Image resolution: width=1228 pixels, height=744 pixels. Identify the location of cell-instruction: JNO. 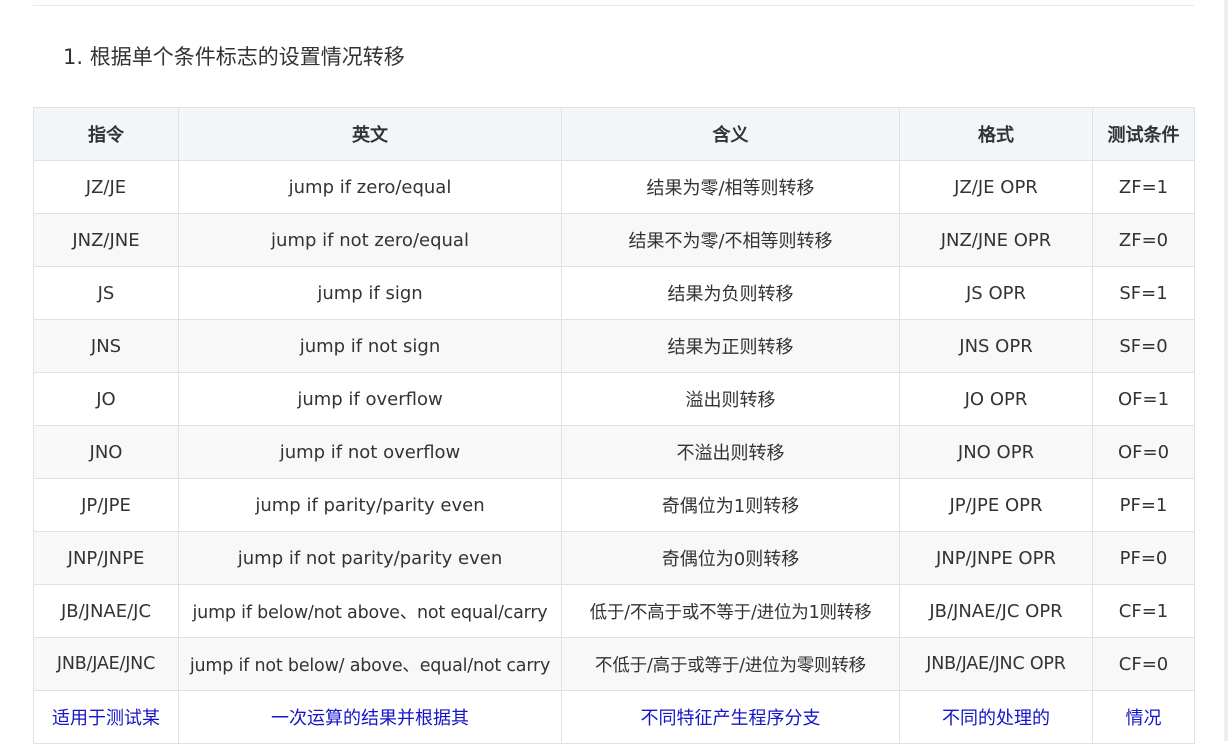
(106, 452).